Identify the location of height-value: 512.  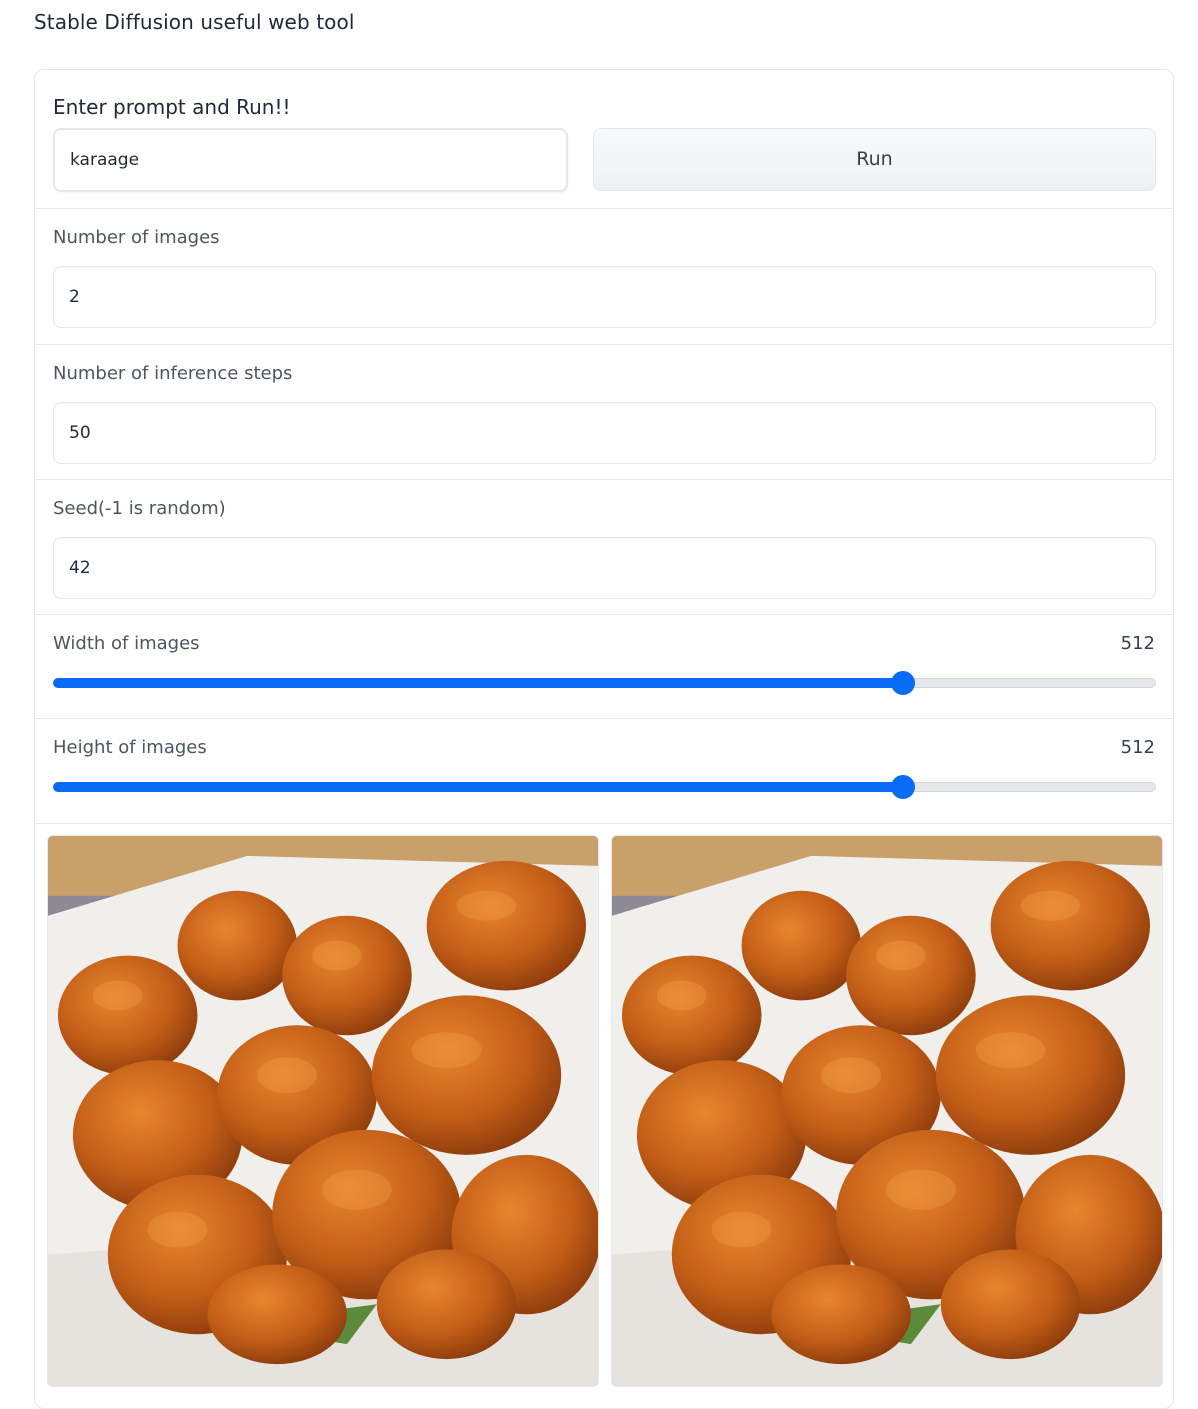
(1137, 747).